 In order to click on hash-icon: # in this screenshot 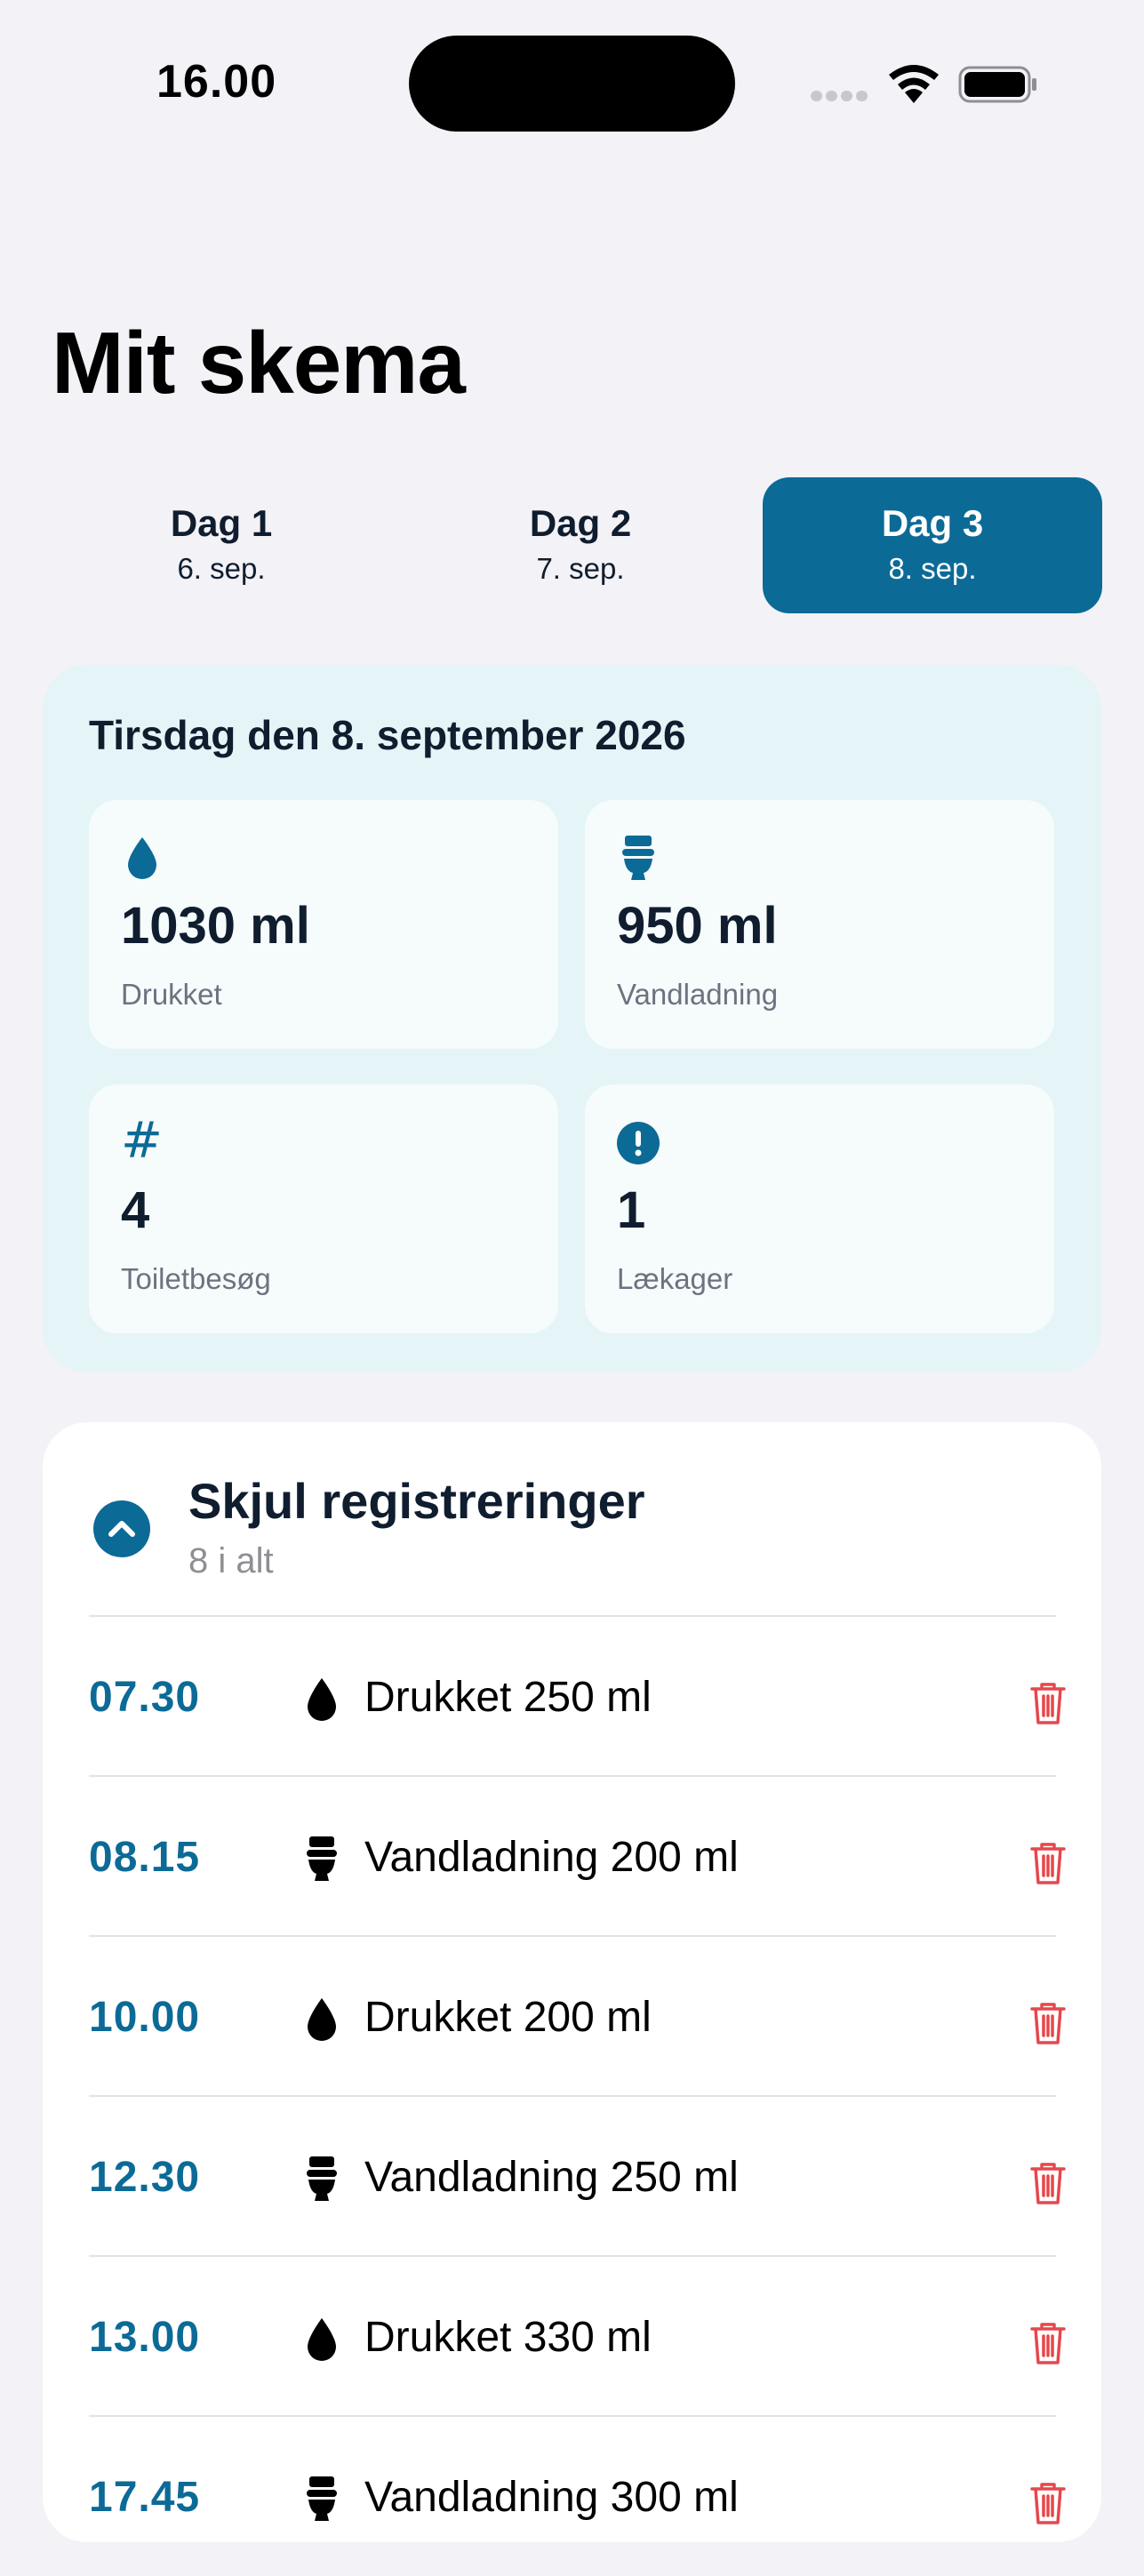, I will do `click(142, 1141)`.